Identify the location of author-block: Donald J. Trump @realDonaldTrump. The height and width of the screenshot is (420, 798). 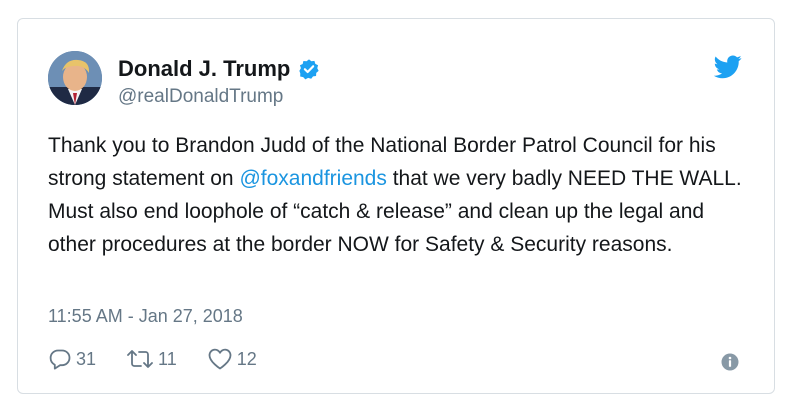
(219, 81).